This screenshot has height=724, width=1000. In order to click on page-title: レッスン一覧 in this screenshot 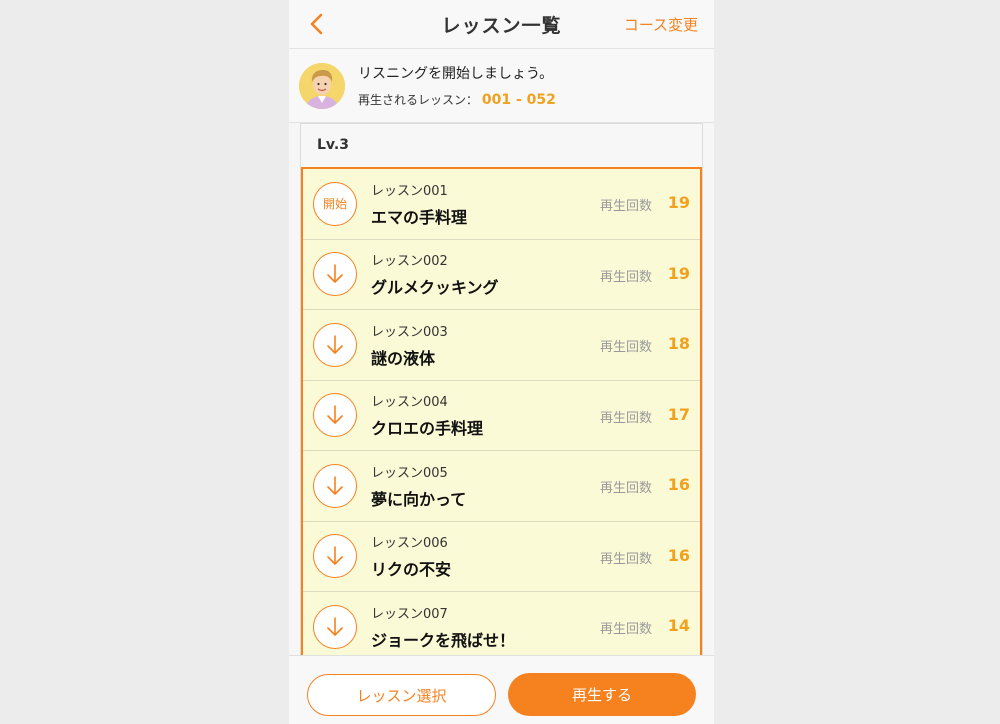, I will do `click(501, 25)`.